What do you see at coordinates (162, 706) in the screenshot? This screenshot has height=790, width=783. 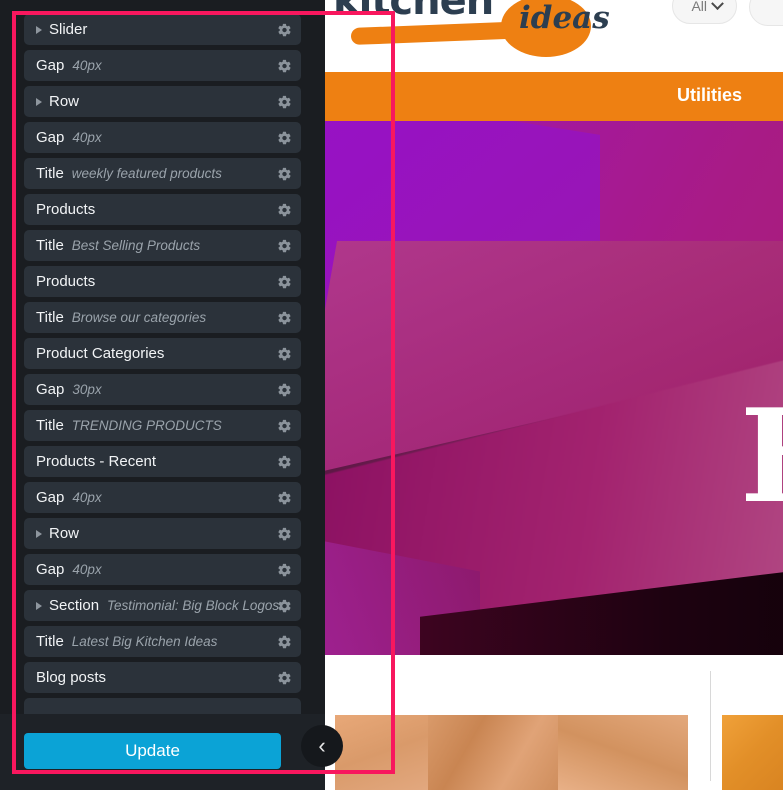 I see `layout-block-row` at bounding box center [162, 706].